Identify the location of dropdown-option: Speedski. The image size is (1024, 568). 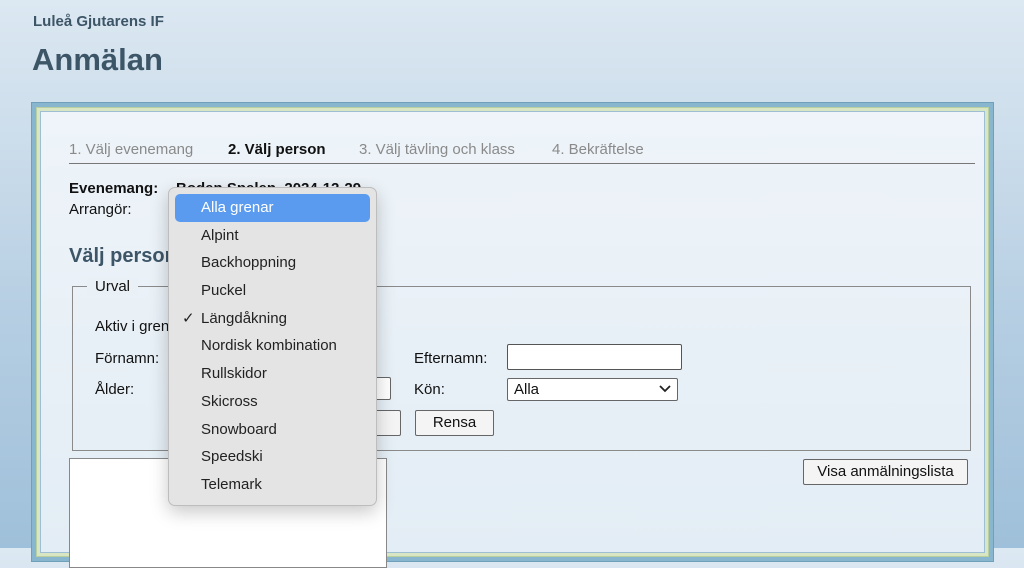
(272, 457).